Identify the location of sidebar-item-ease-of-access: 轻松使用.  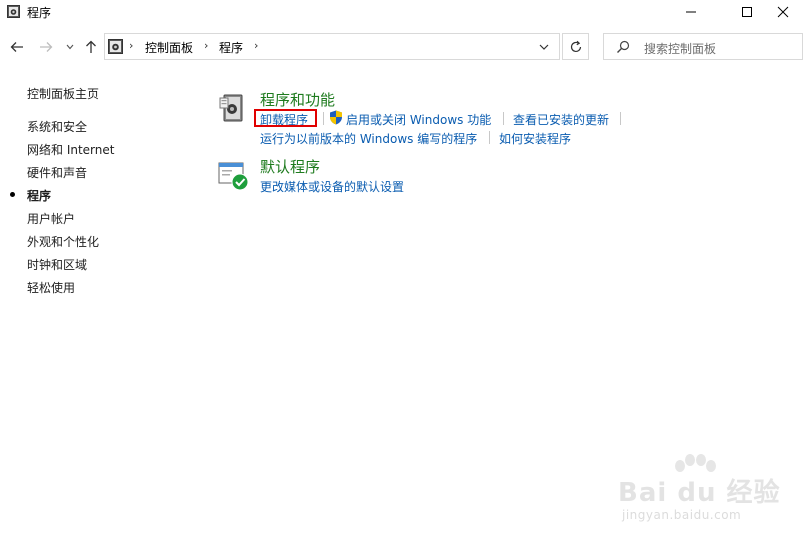
(51, 287).